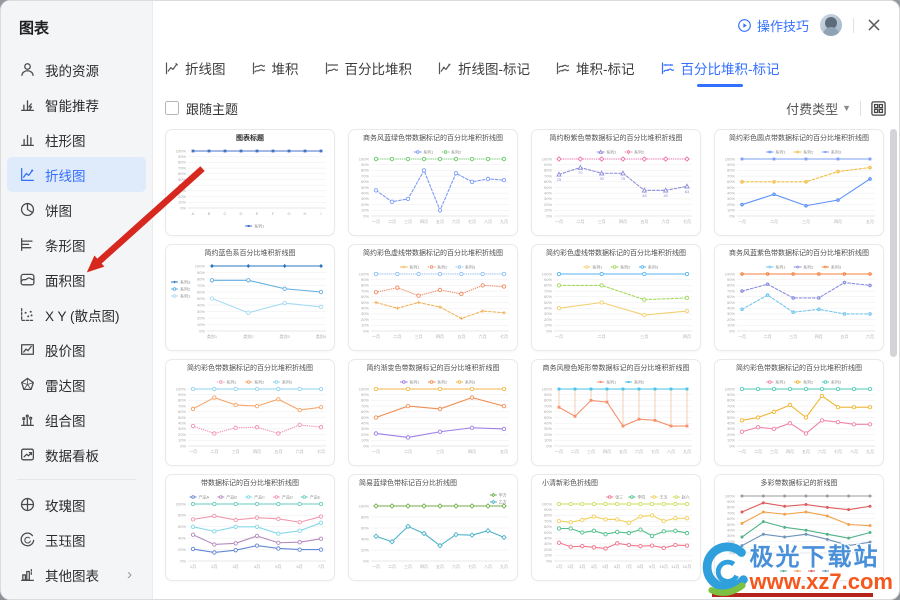 The image size is (900, 600). I want to click on tab-百分比堆积: 百分比堆积, so click(368, 68).